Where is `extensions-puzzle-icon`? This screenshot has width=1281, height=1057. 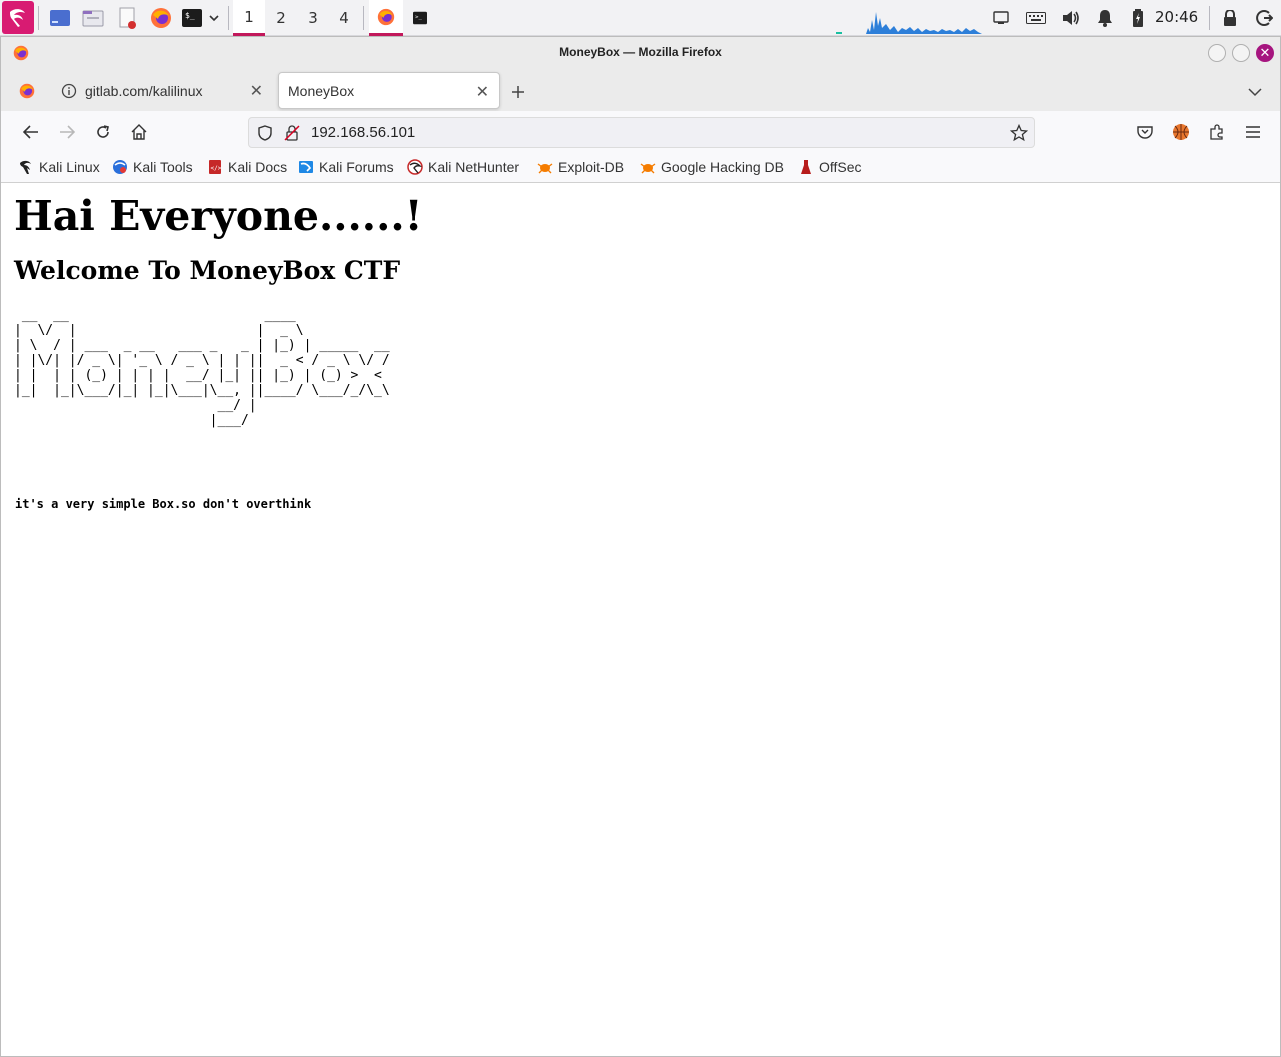
extensions-puzzle-icon is located at coordinates (1217, 132).